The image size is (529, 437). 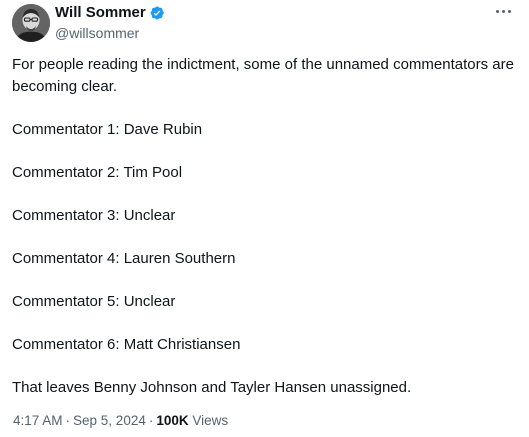 I want to click on tweet-paragraph: Commentator 1: Dave Rubin, so click(x=107, y=129).